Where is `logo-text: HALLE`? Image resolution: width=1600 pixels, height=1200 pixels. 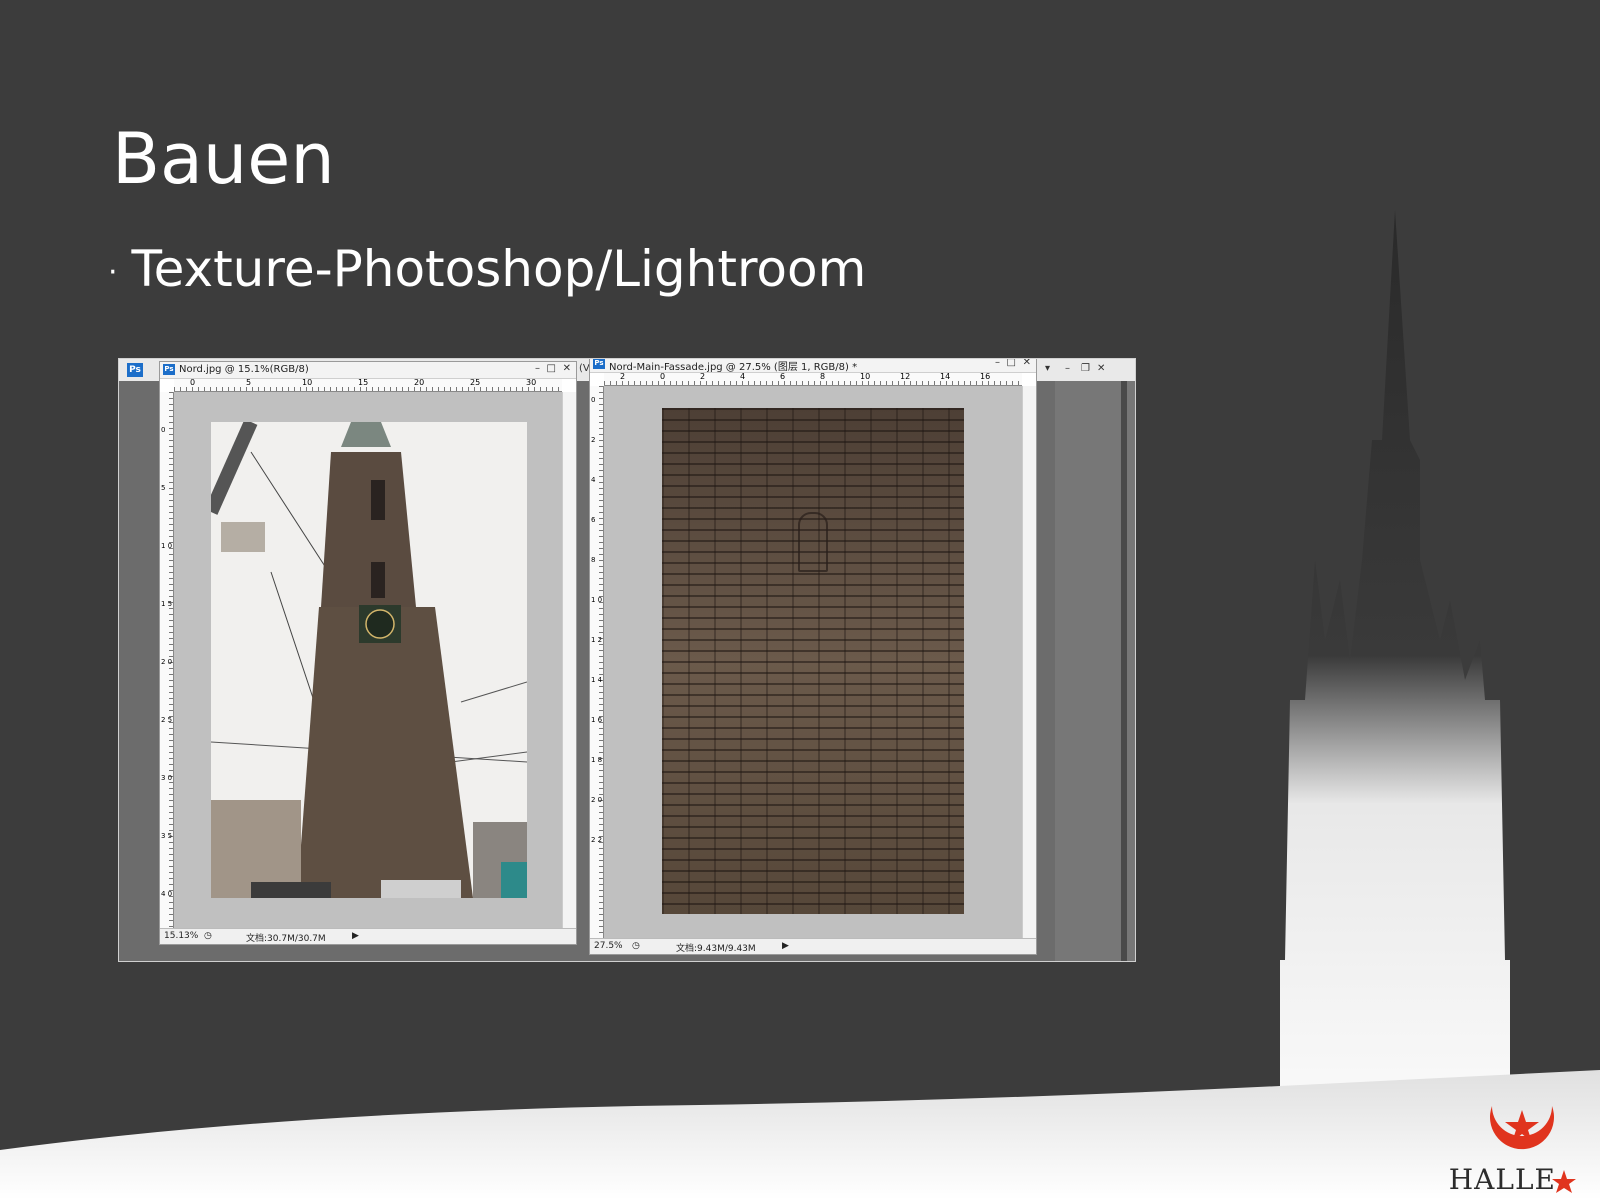 logo-text: HALLE is located at coordinates (1502, 1179).